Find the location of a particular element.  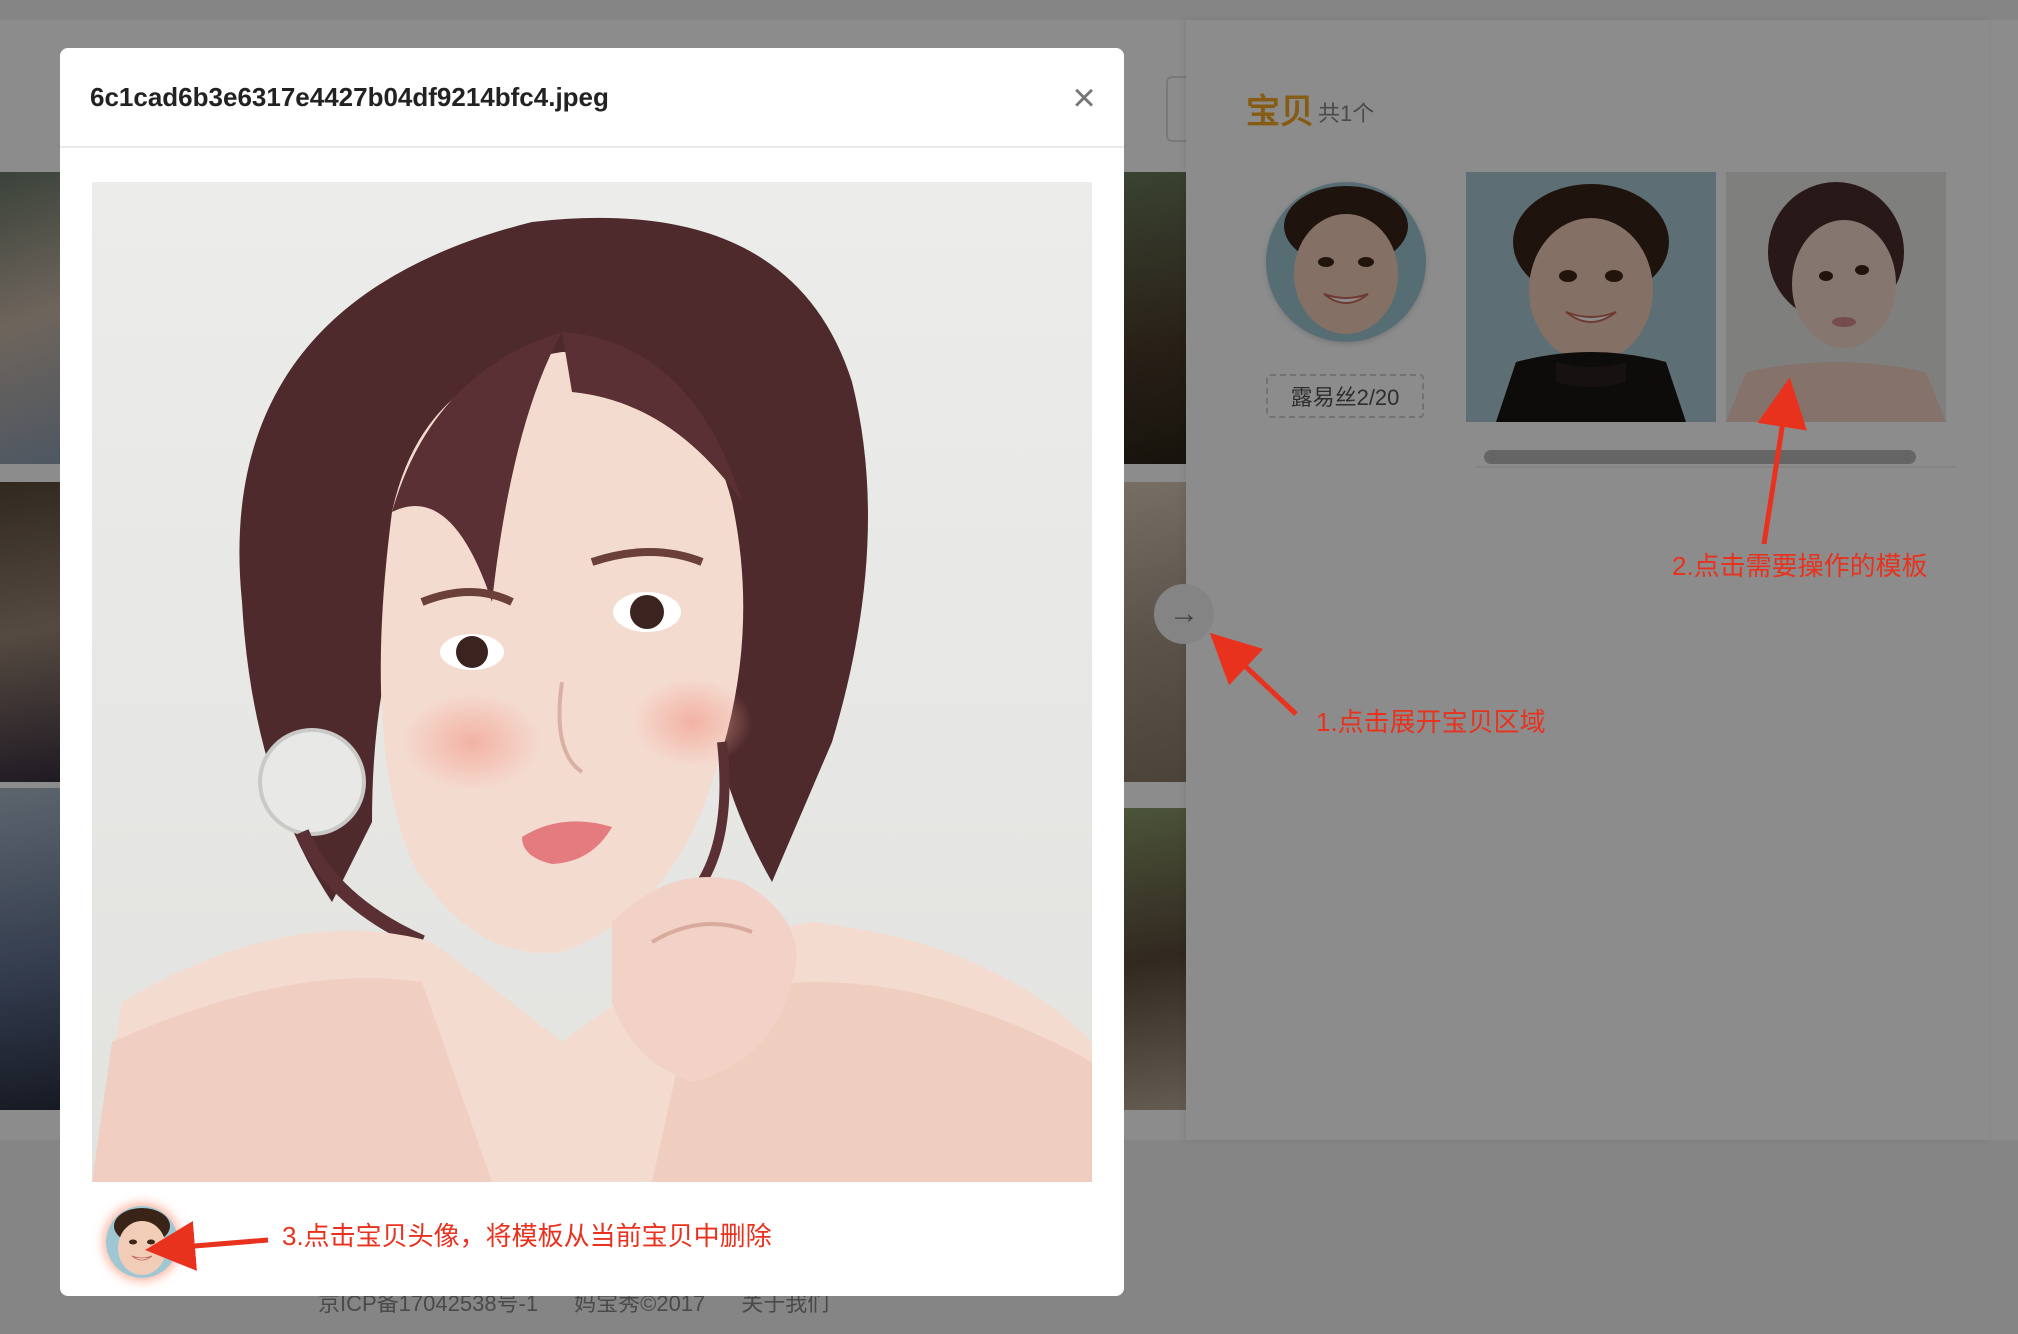

modal-header: 6c1cad6b3e6317e4427b04df9214bfc4.jpeg × is located at coordinates (592, 98).